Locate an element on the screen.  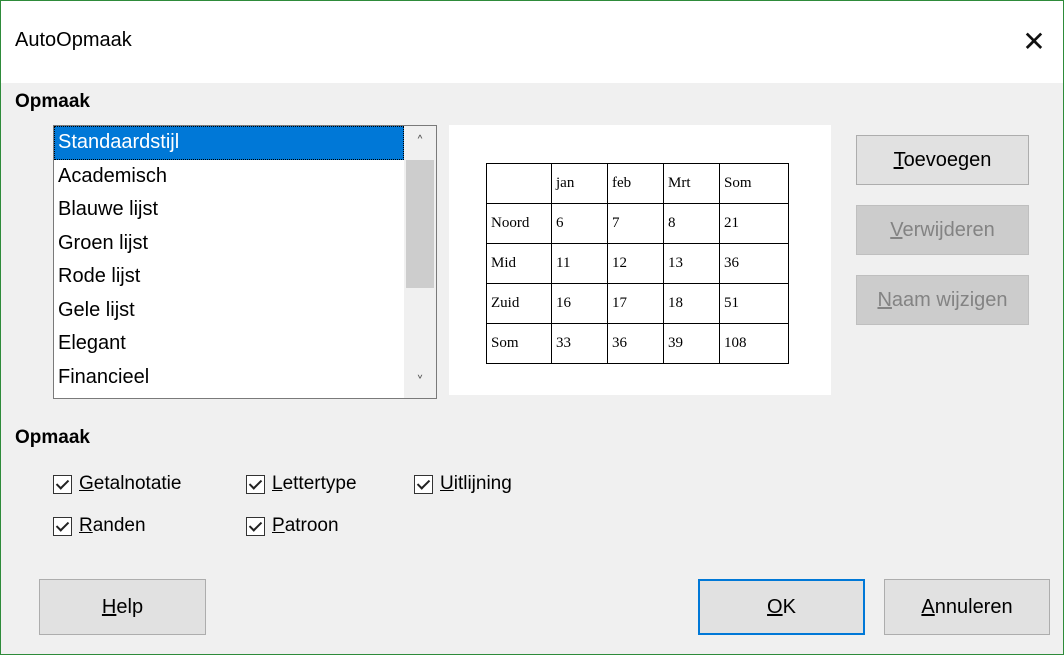
help-button: Help is located at coordinates (122, 607).